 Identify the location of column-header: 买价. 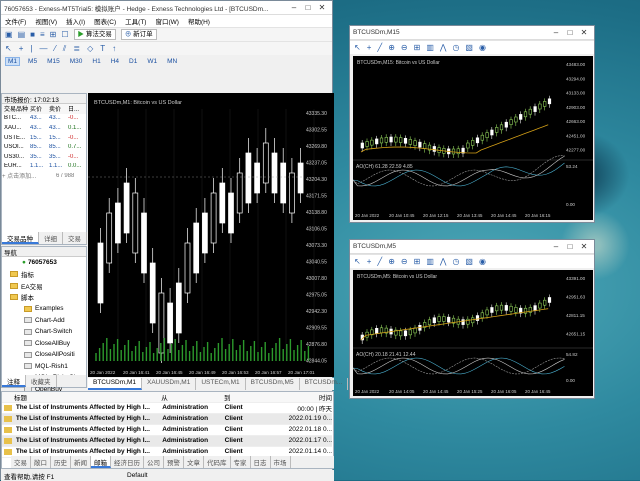
(37, 108).